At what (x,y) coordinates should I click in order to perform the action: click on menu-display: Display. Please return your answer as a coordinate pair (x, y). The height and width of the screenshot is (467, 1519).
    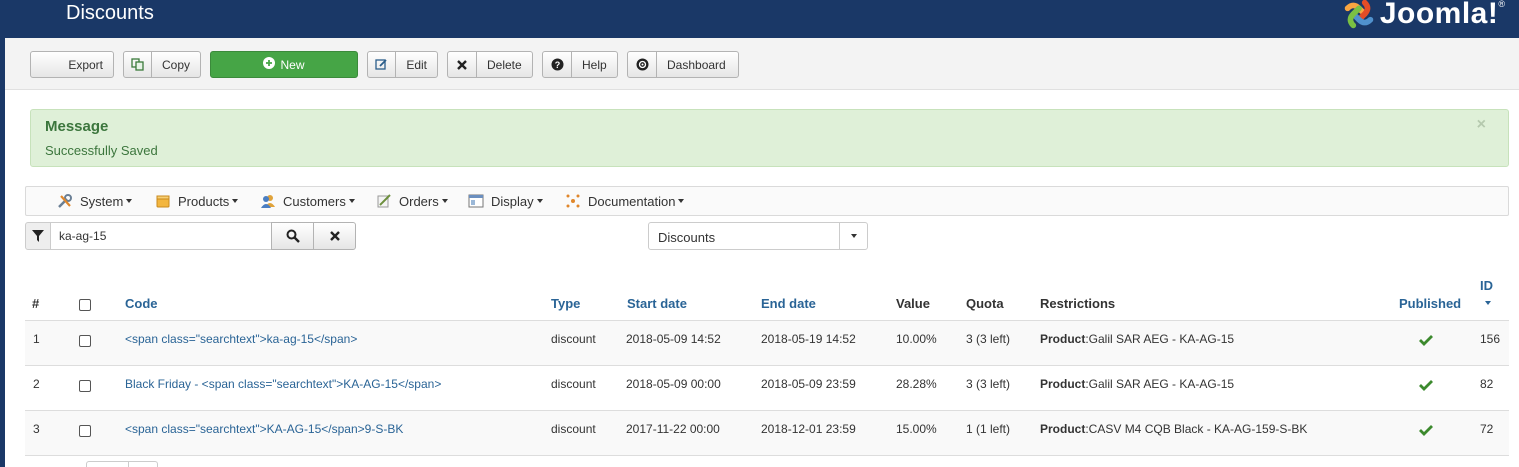
    Looking at the image, I should click on (505, 201).